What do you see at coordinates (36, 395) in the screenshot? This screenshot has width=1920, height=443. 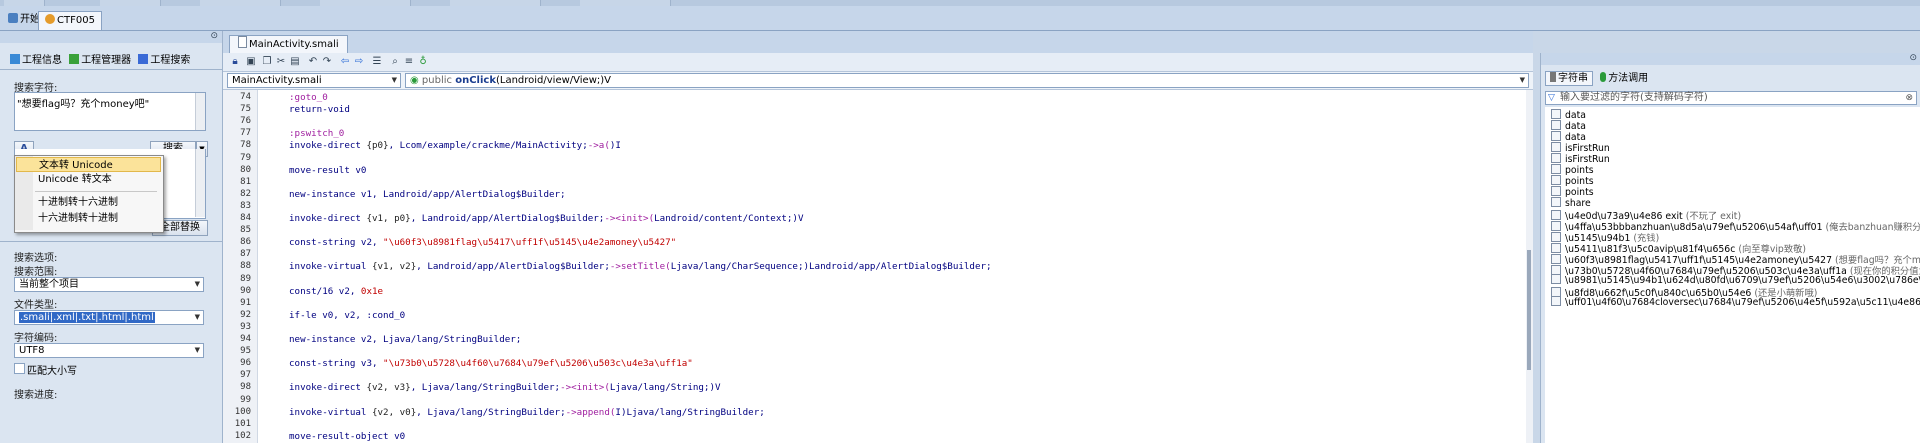 I see `progress-label: 搜索进度:` at bounding box center [36, 395].